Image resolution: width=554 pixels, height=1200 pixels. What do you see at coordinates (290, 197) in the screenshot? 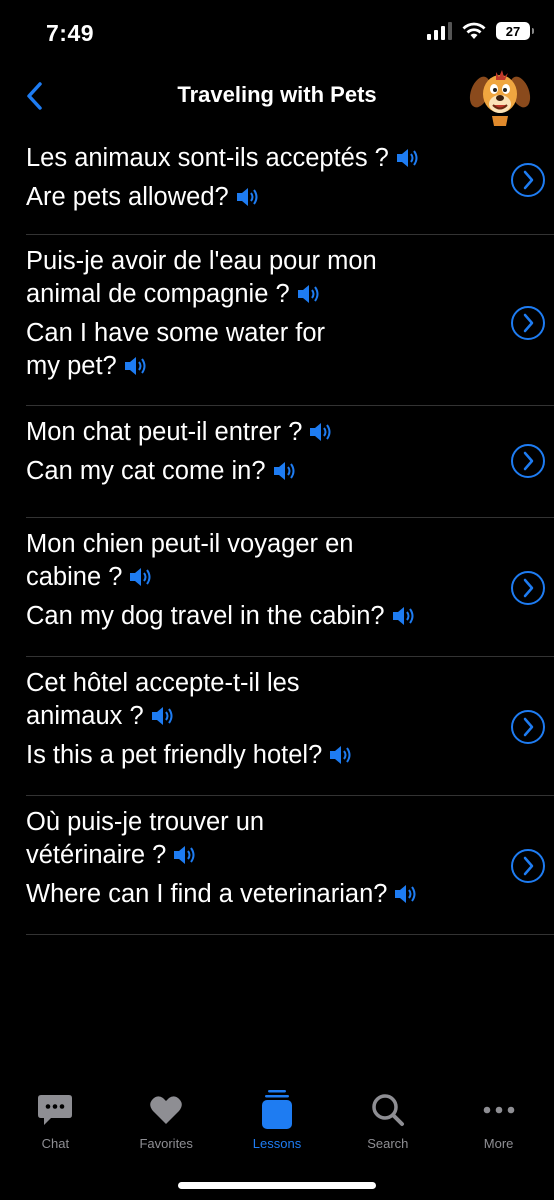
I see `english-phrase: Are pets allowed?` at bounding box center [290, 197].